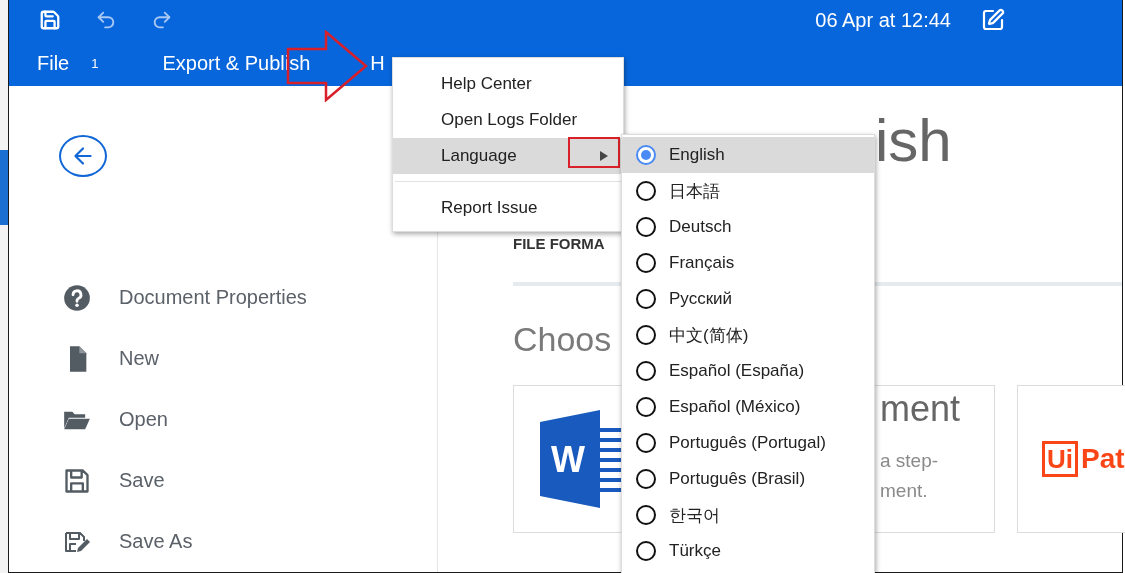 The height and width of the screenshot is (573, 1125). What do you see at coordinates (709, 335) in the screenshot?
I see `language-label: 中文(简体)` at bounding box center [709, 335].